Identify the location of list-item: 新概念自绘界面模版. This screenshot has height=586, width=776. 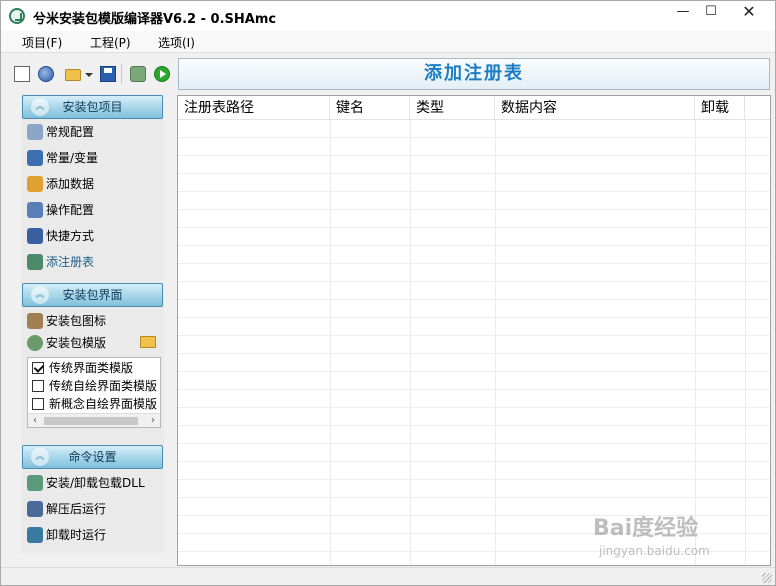
(96, 404).